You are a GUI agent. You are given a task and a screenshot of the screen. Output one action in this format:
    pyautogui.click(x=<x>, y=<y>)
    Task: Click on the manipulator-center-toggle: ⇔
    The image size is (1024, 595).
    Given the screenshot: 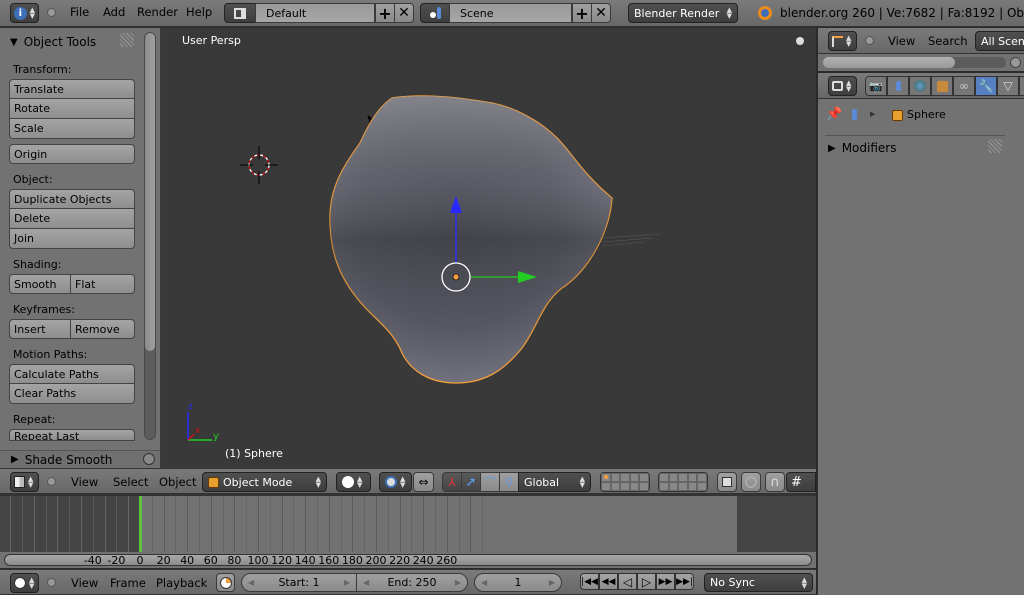 What is the action you would take?
    pyautogui.click(x=423, y=482)
    